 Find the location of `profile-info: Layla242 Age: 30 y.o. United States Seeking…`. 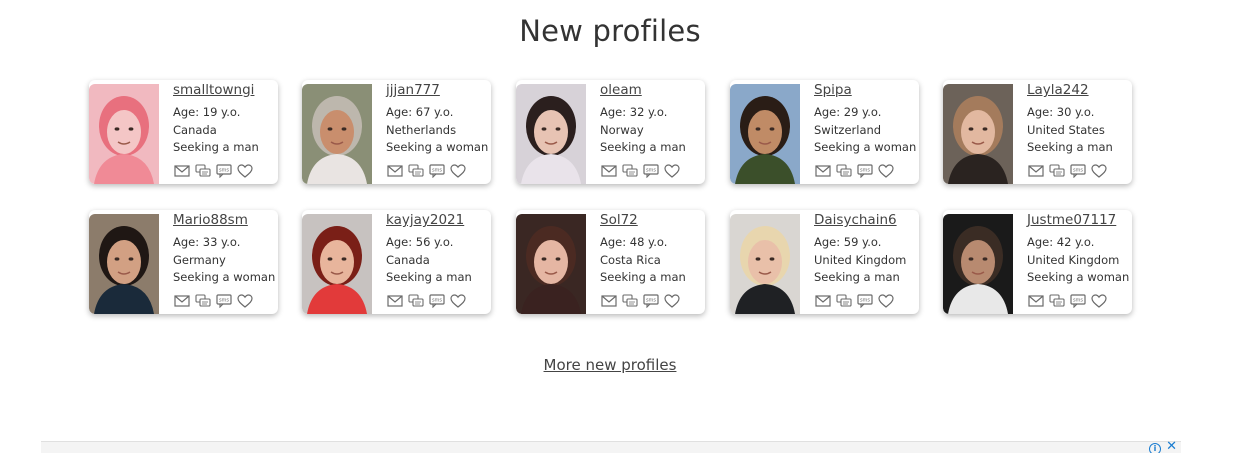

profile-info: Layla242 Age: 30 y.o. United States Seeking… is located at coordinates (1079, 119).